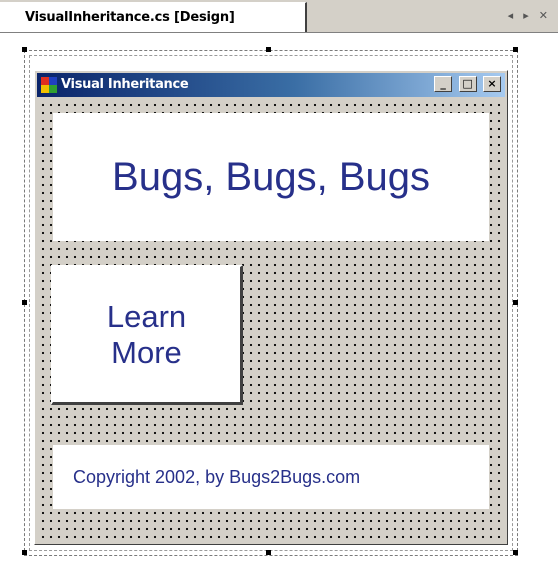 This screenshot has height=570, width=558. I want to click on copyright-label: Copyright 2002, by Bugs2Bugs.com, so click(271, 477).